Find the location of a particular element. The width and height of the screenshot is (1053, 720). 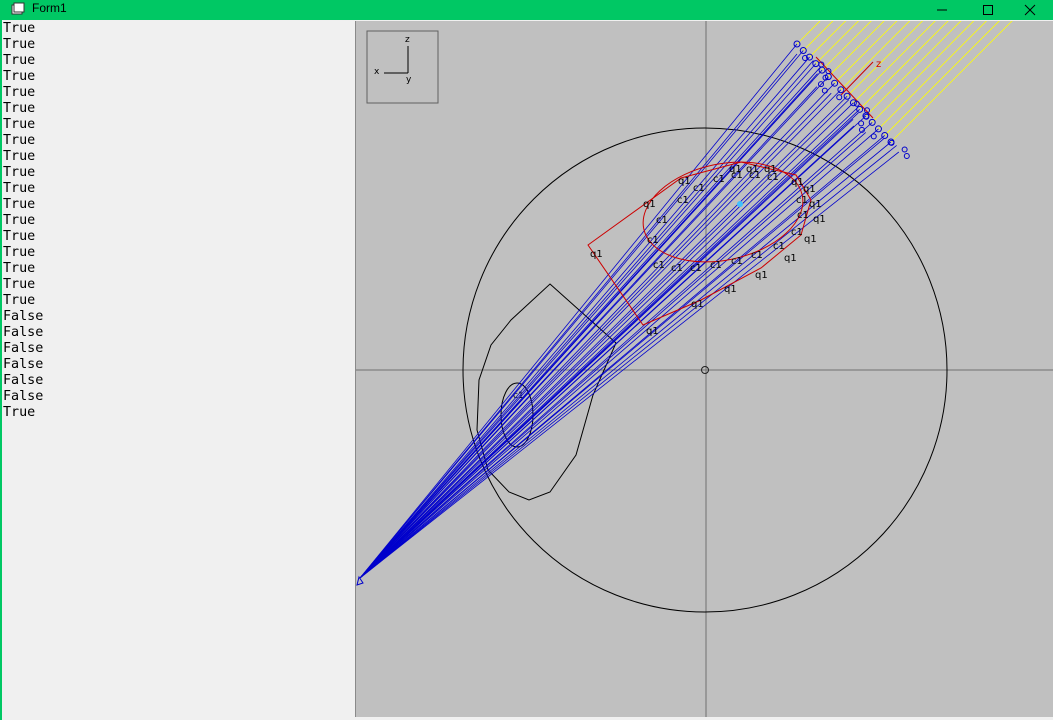

minimize-button is located at coordinates (942, 10).